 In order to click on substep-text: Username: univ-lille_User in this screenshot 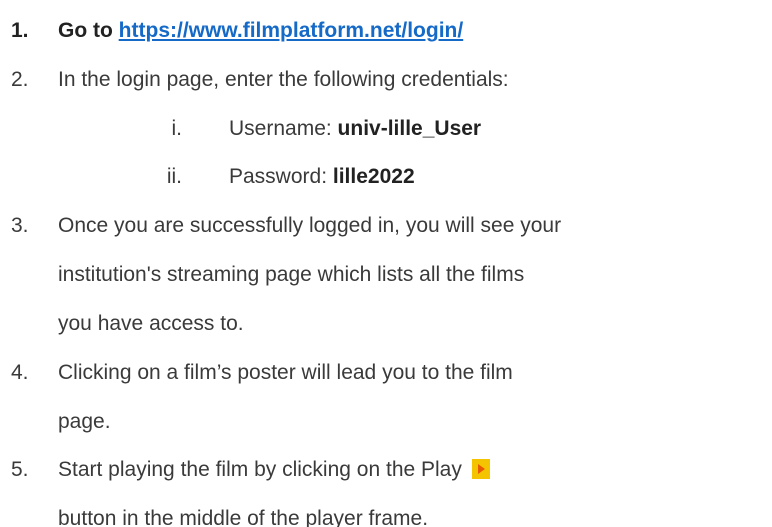, I will do `click(355, 129)`.